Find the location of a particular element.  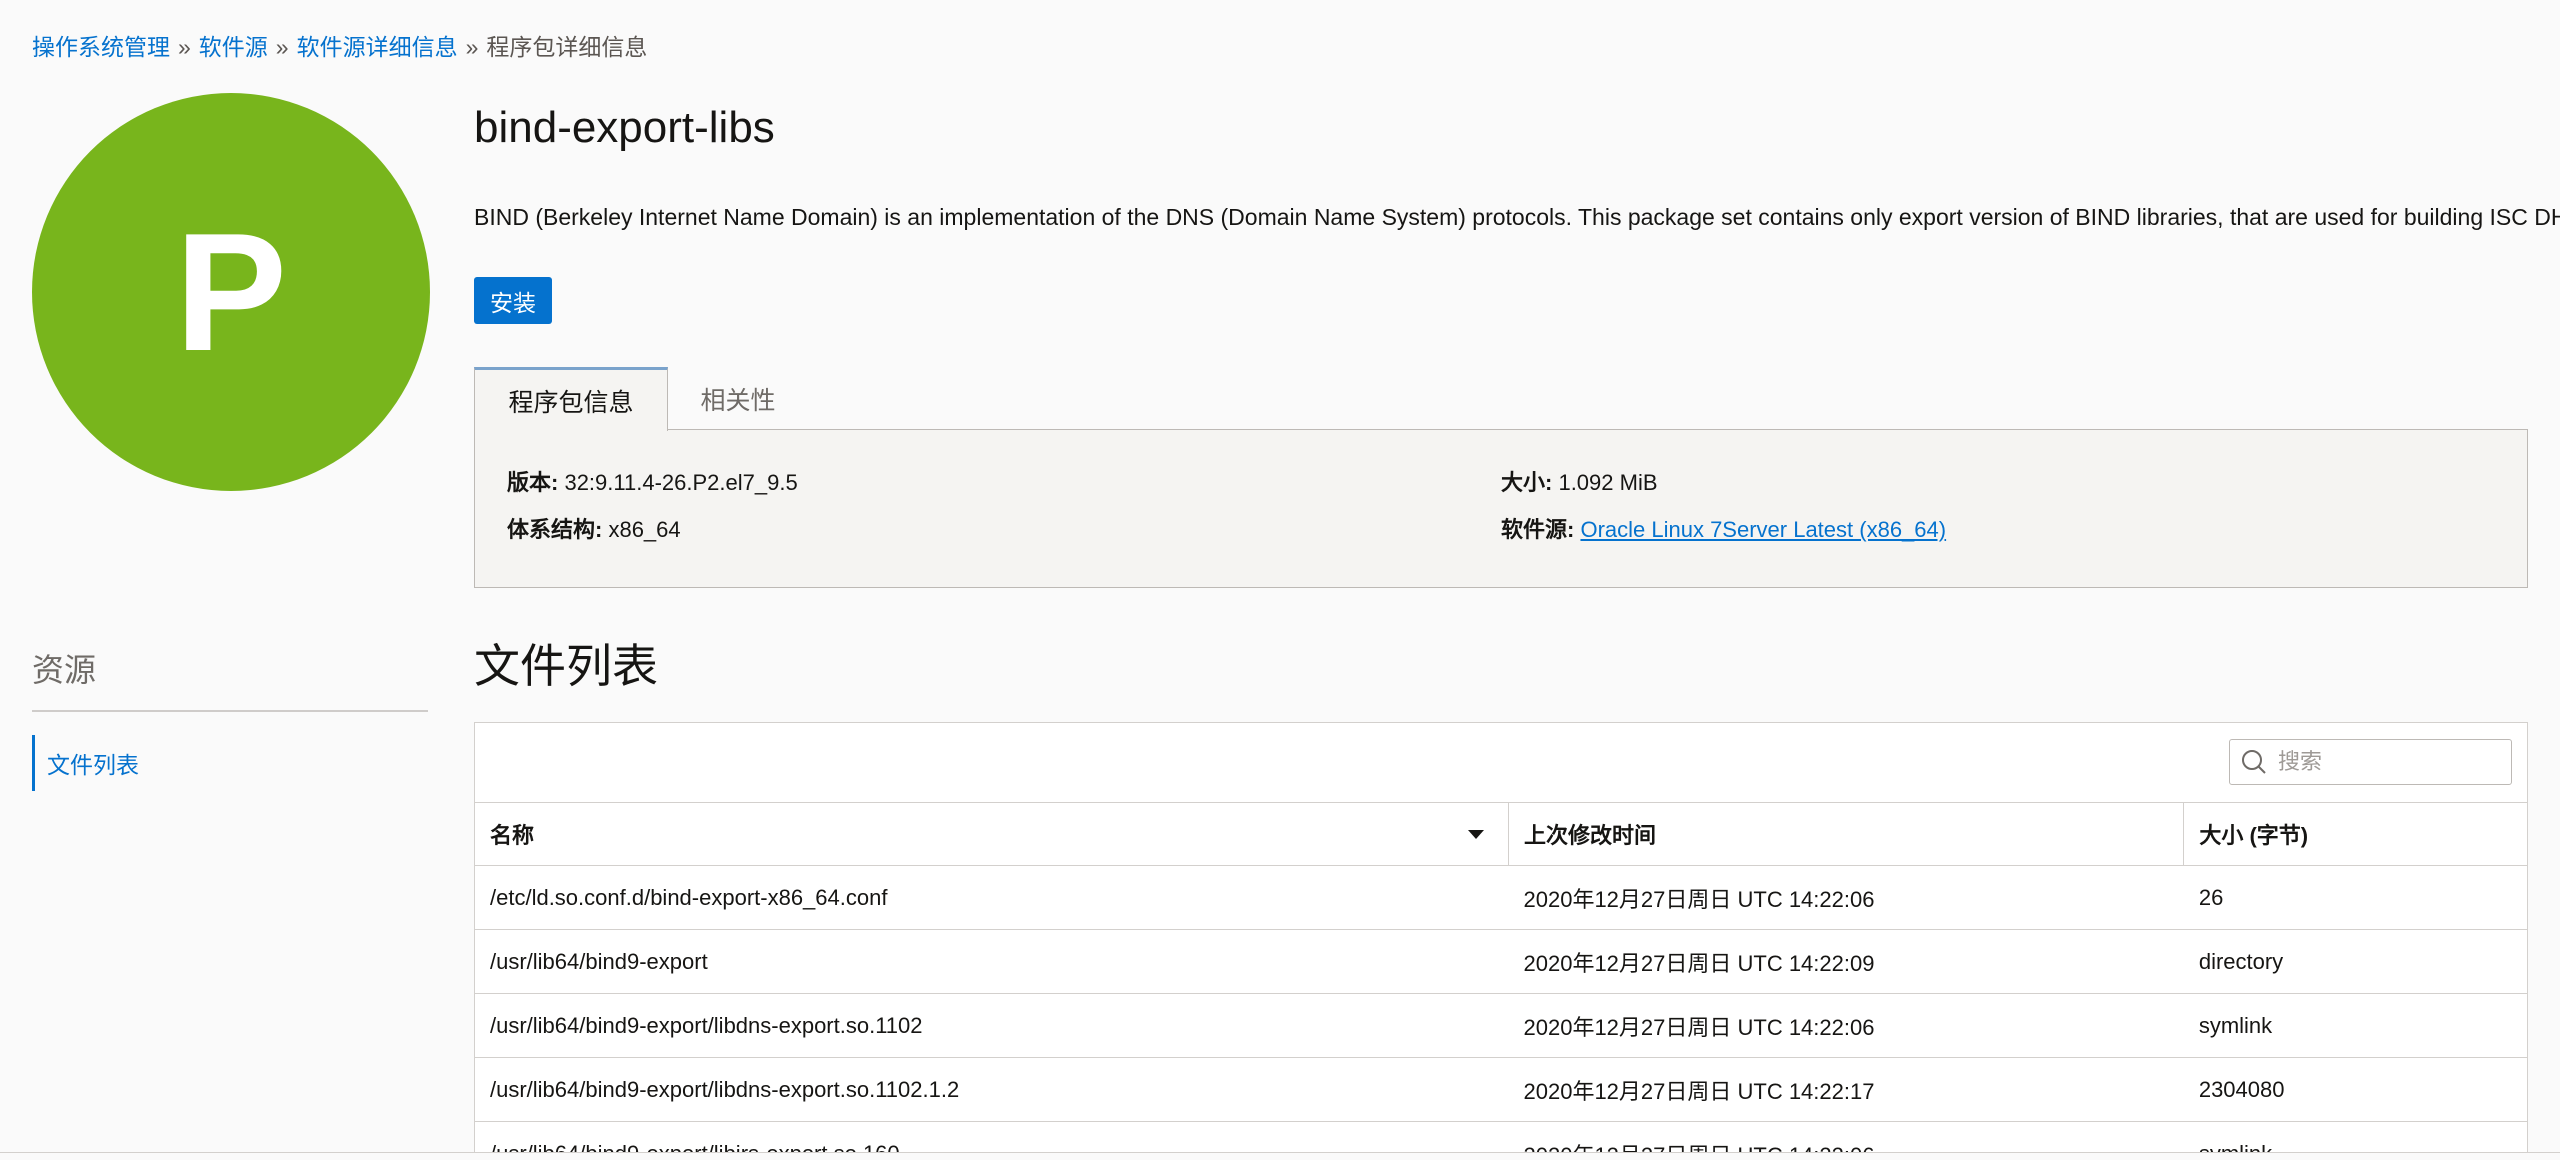

resources-heading: 资源 is located at coordinates (64, 670).